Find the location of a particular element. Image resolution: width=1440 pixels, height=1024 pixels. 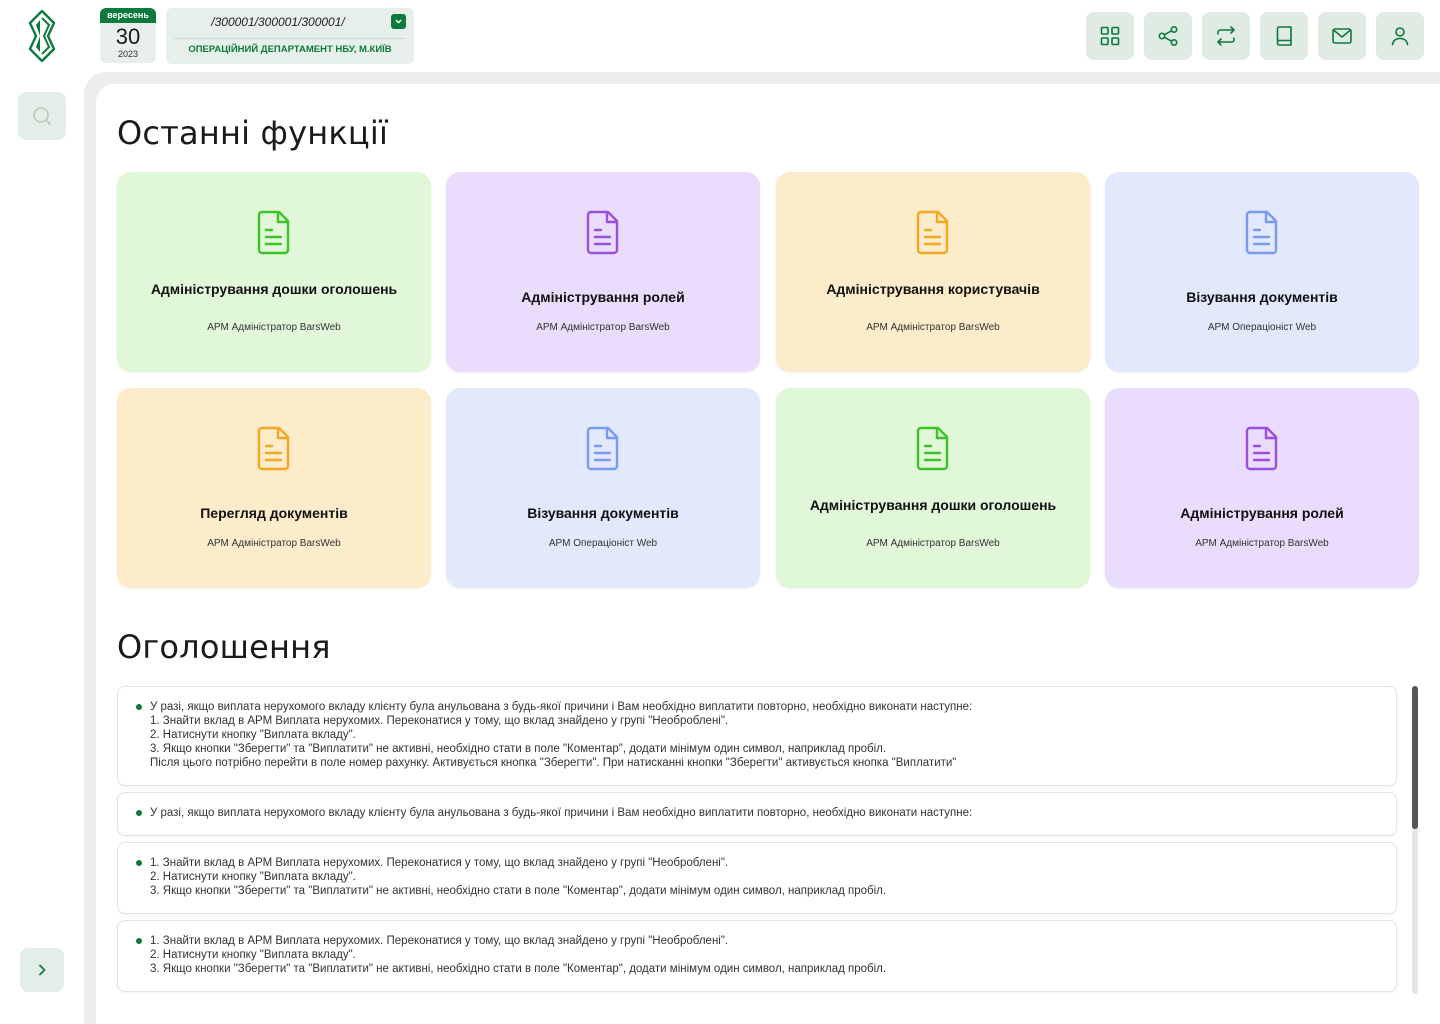

chevron-right-icon is located at coordinates (42, 970).